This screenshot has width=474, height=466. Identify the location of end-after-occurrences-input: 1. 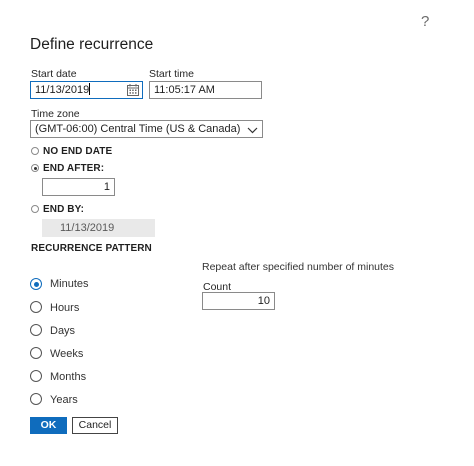
(78, 187).